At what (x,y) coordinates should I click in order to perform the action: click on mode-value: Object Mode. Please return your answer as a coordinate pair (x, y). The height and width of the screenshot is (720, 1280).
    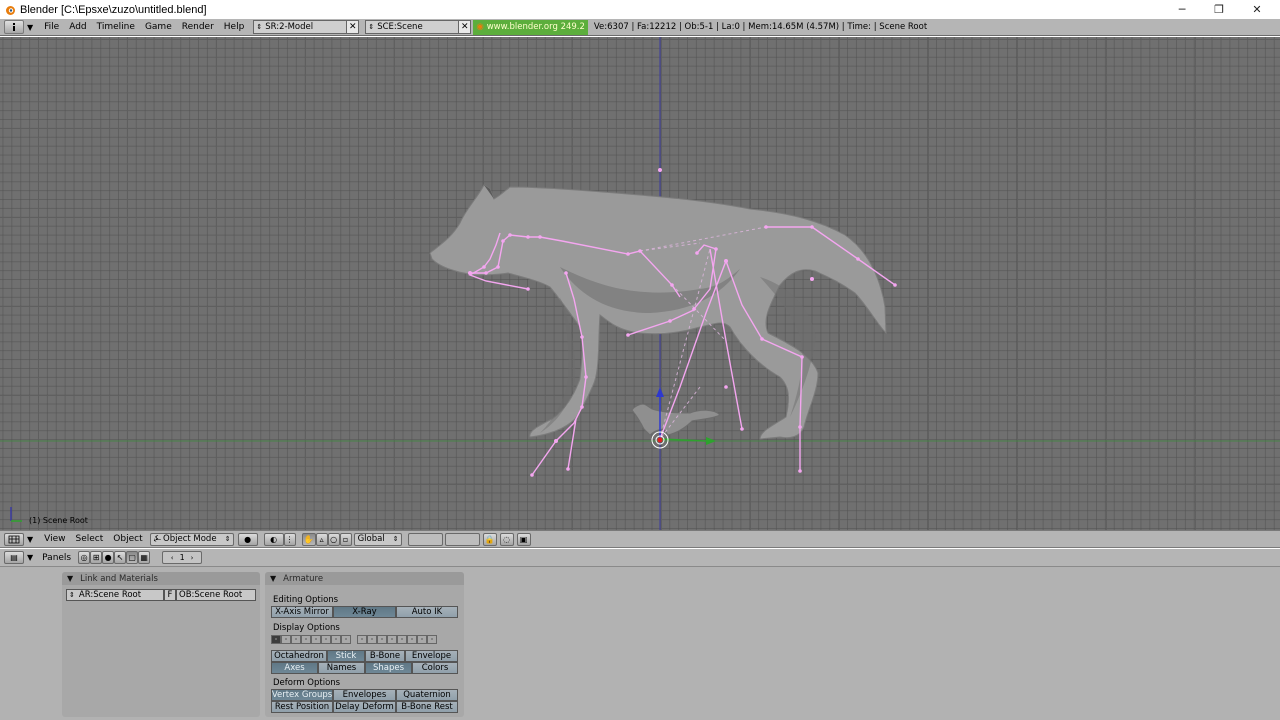
    Looking at the image, I should click on (190, 539).